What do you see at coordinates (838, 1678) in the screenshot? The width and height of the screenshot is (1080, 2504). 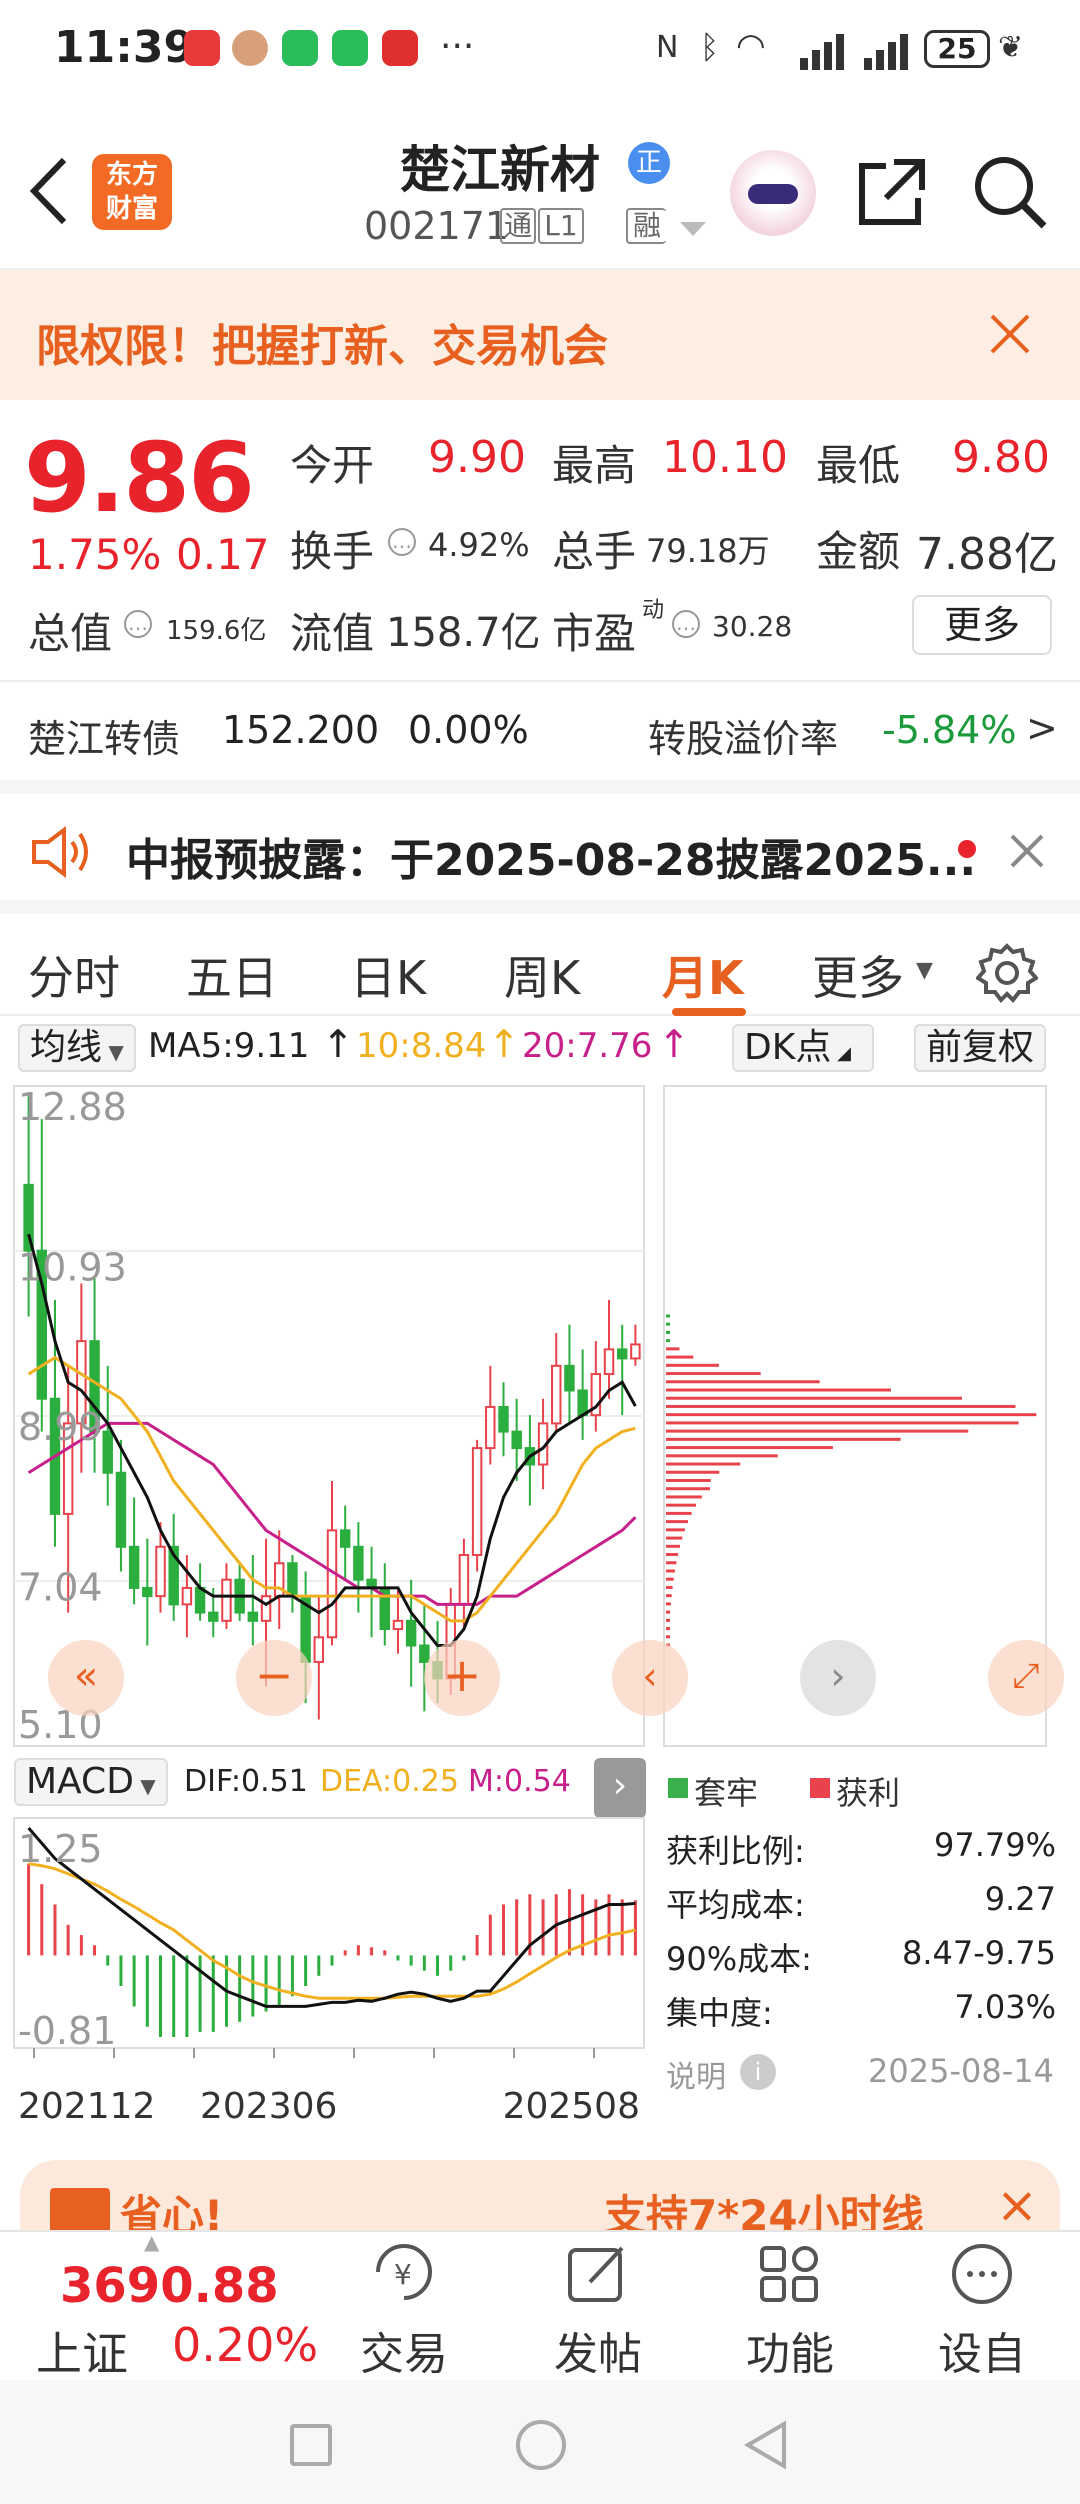 I see `scroll-right-button: ›` at bounding box center [838, 1678].